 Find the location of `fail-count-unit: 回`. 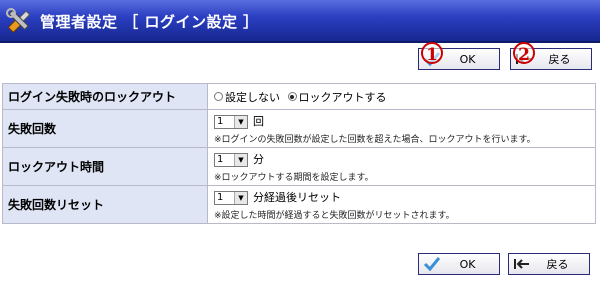

fail-count-unit: 回 is located at coordinates (258, 121).